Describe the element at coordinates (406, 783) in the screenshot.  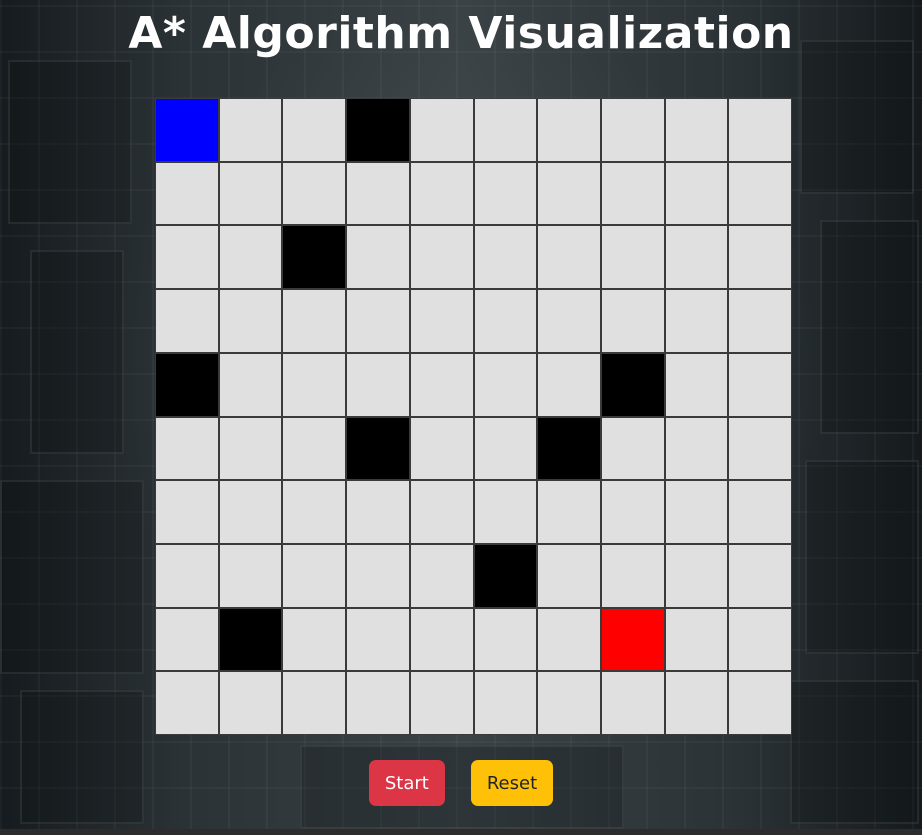
I see `start-button: Start` at that location.